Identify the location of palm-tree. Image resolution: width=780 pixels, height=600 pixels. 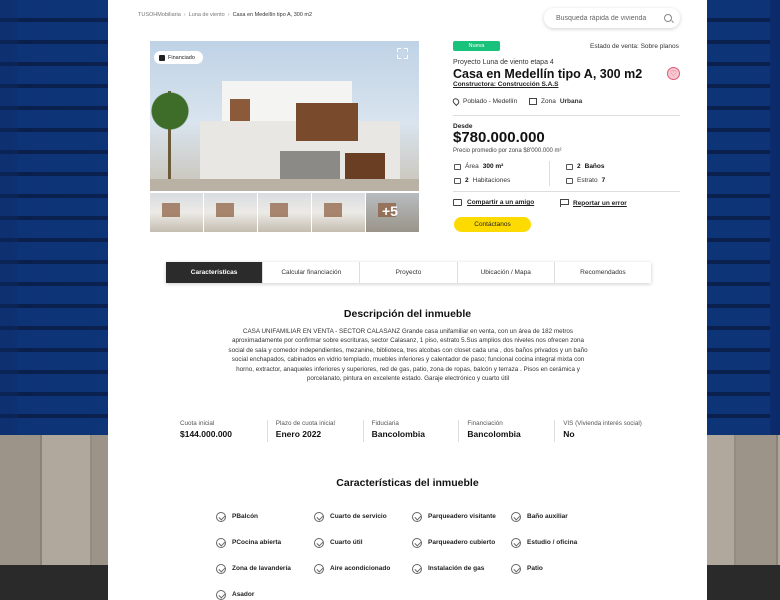
(170, 141).